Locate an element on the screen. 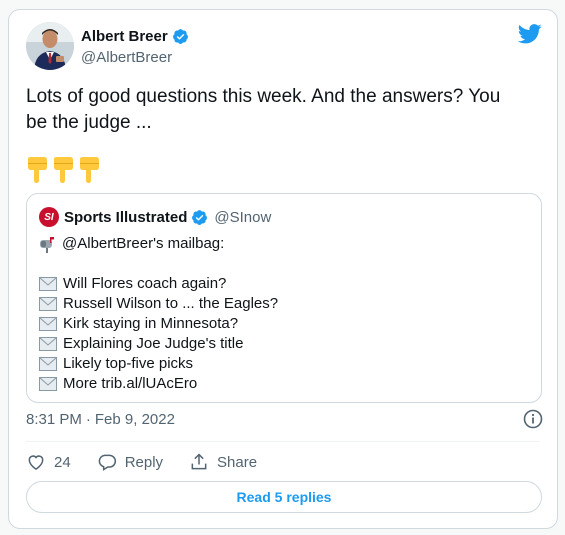 This screenshot has width=565, height=535. mailbag-item-text: Russell Wilson to ... the Eagles? is located at coordinates (171, 303).